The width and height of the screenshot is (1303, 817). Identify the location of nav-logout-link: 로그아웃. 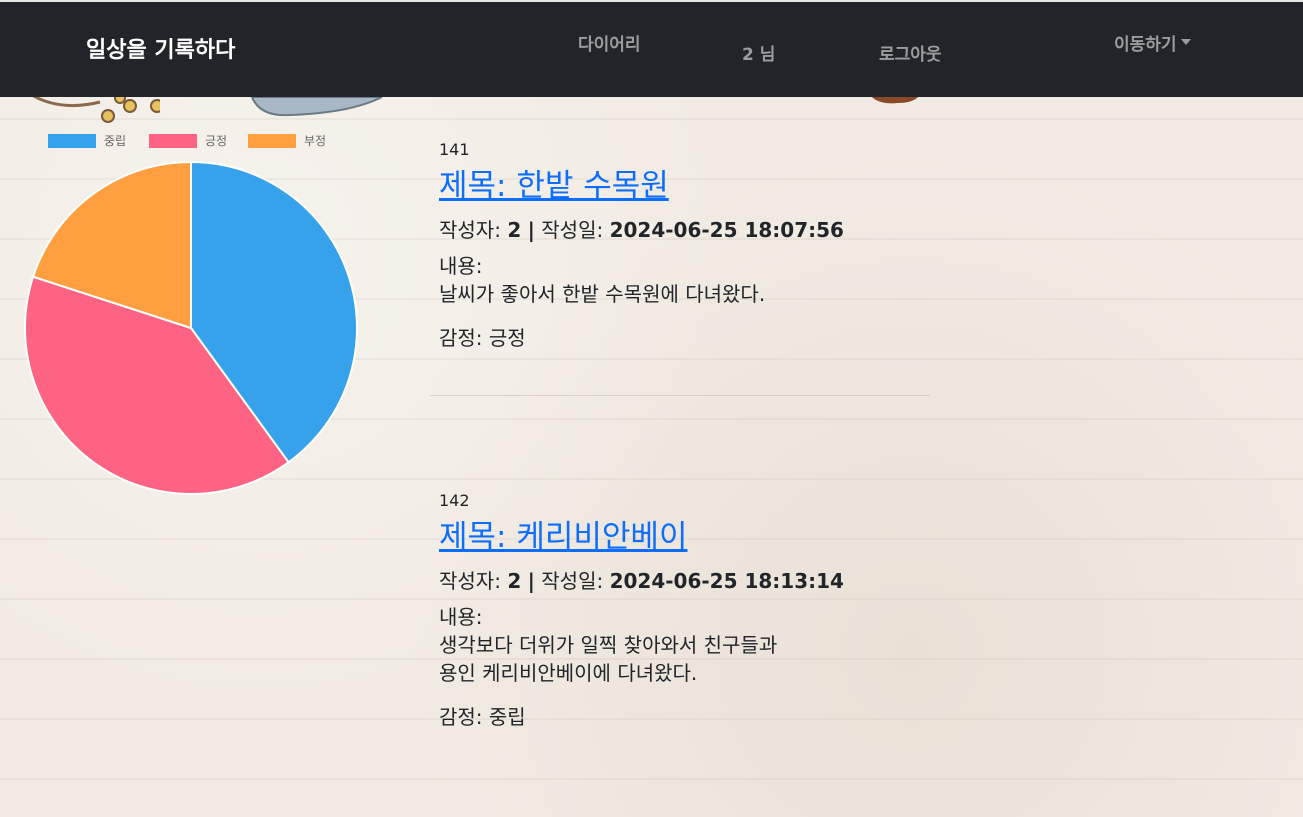
(910, 52).